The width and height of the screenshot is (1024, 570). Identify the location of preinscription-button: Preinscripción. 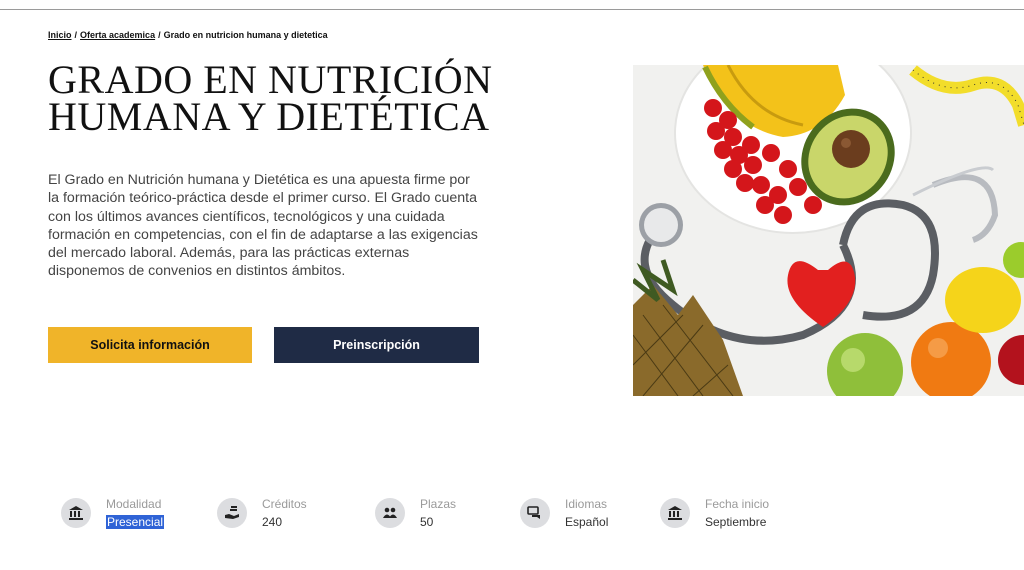
(376, 345).